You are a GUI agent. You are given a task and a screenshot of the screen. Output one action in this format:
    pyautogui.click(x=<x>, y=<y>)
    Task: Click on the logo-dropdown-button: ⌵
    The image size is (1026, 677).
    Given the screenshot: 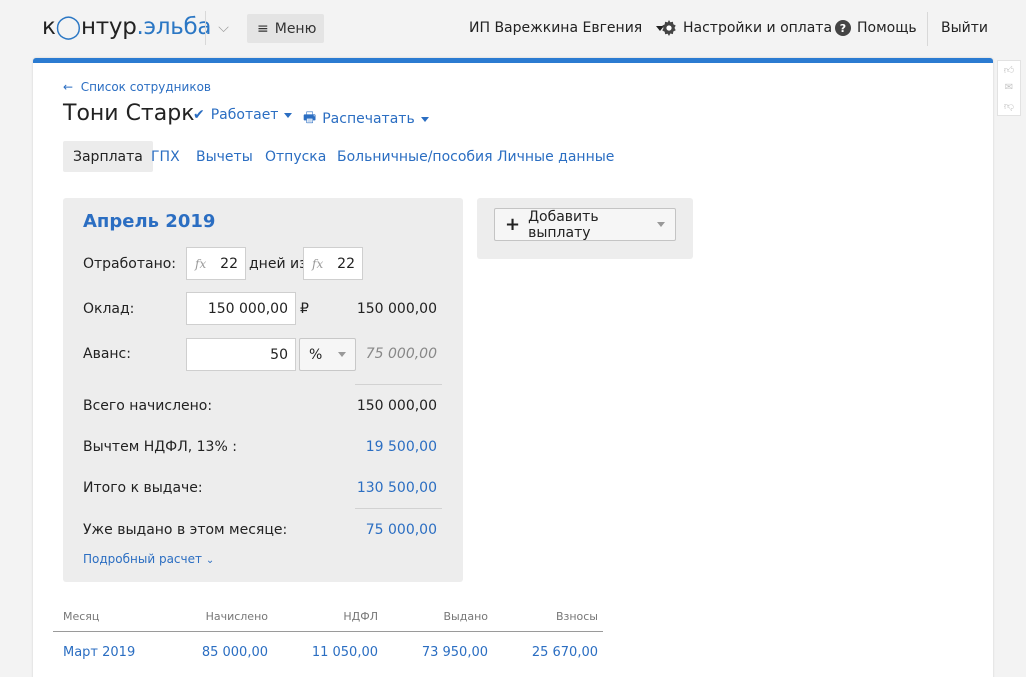 What is the action you would take?
    pyautogui.click(x=223, y=28)
    